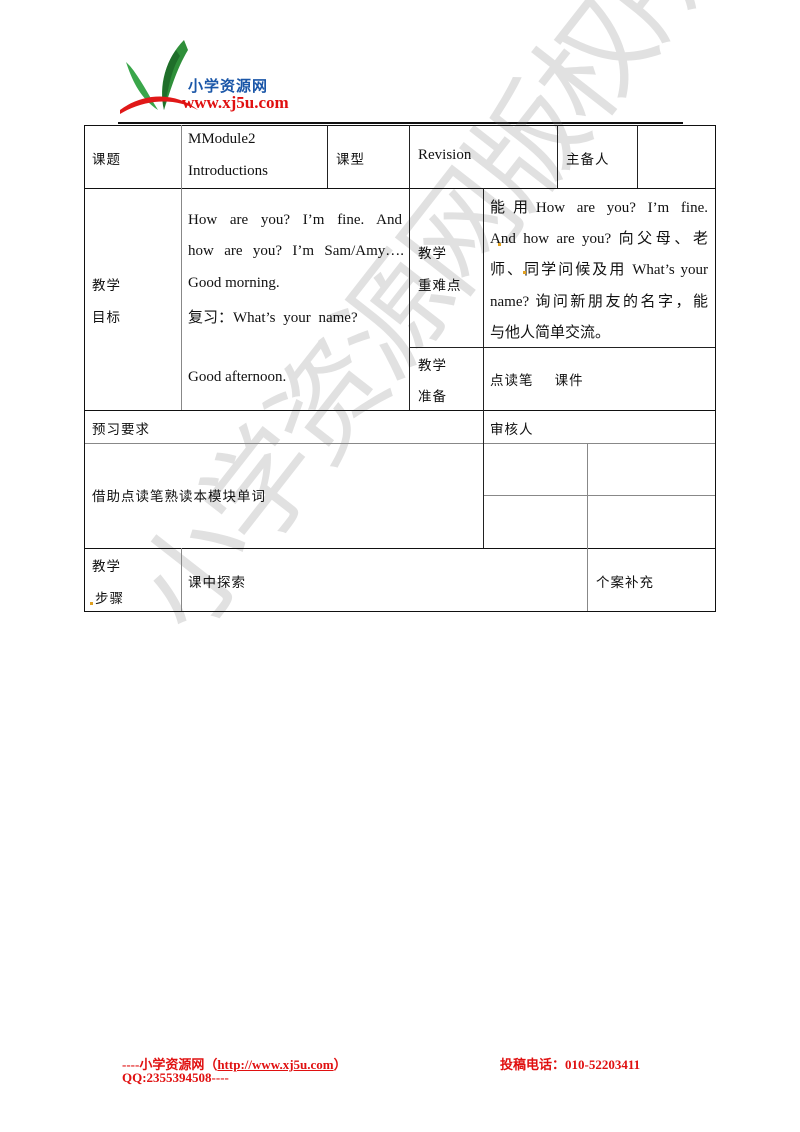  Describe the element at coordinates (84, 368) in the screenshot. I see `table-border-left` at that location.